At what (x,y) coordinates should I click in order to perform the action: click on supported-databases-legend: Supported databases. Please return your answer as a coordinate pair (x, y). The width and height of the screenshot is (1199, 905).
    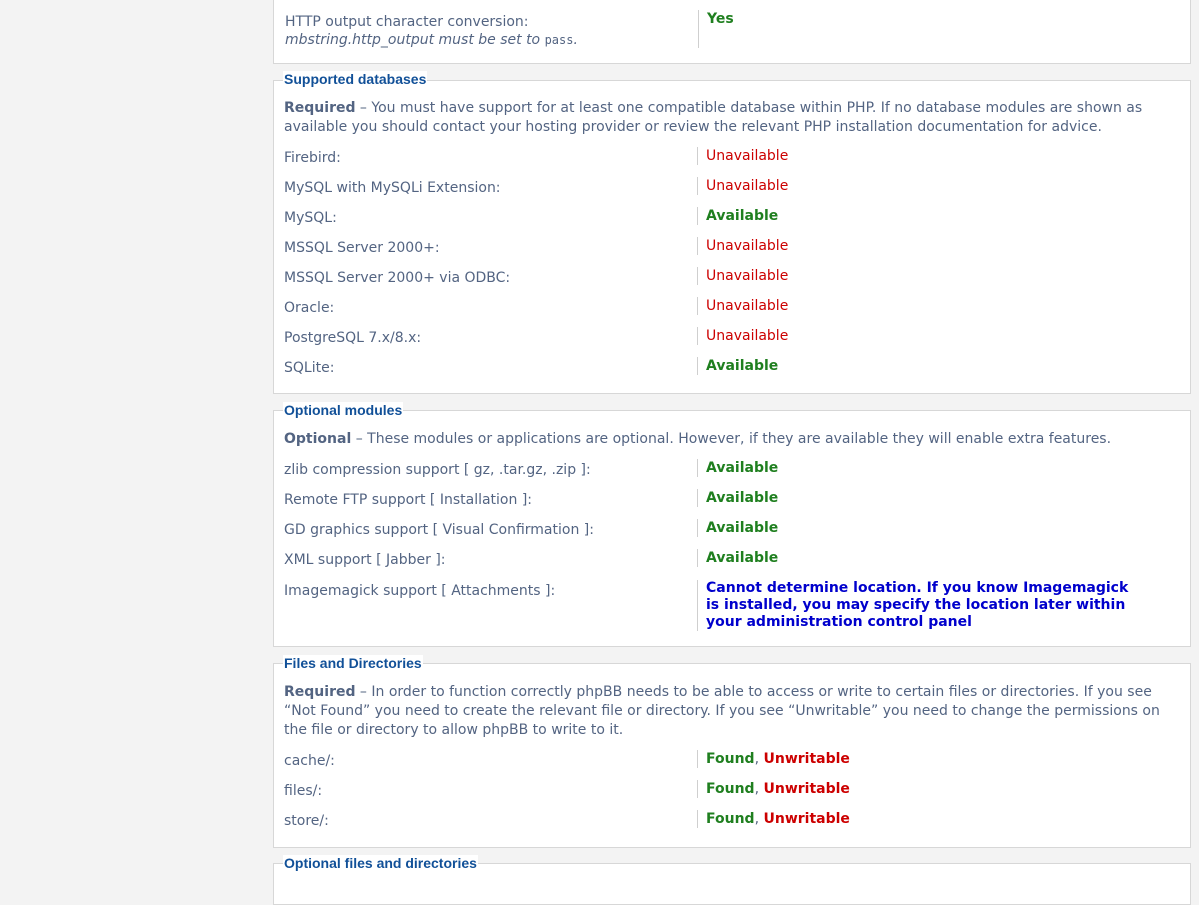
    Looking at the image, I should click on (355, 79).